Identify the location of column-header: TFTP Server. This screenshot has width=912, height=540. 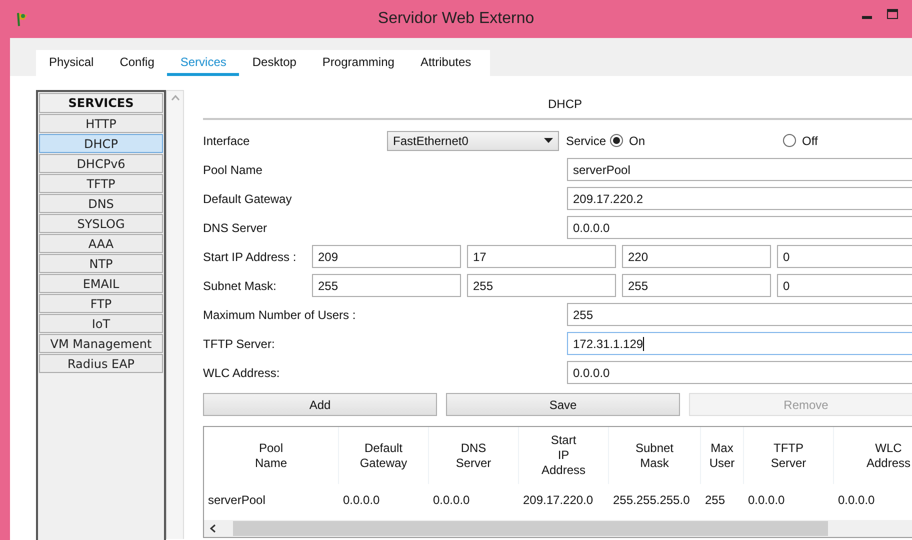
(789, 455).